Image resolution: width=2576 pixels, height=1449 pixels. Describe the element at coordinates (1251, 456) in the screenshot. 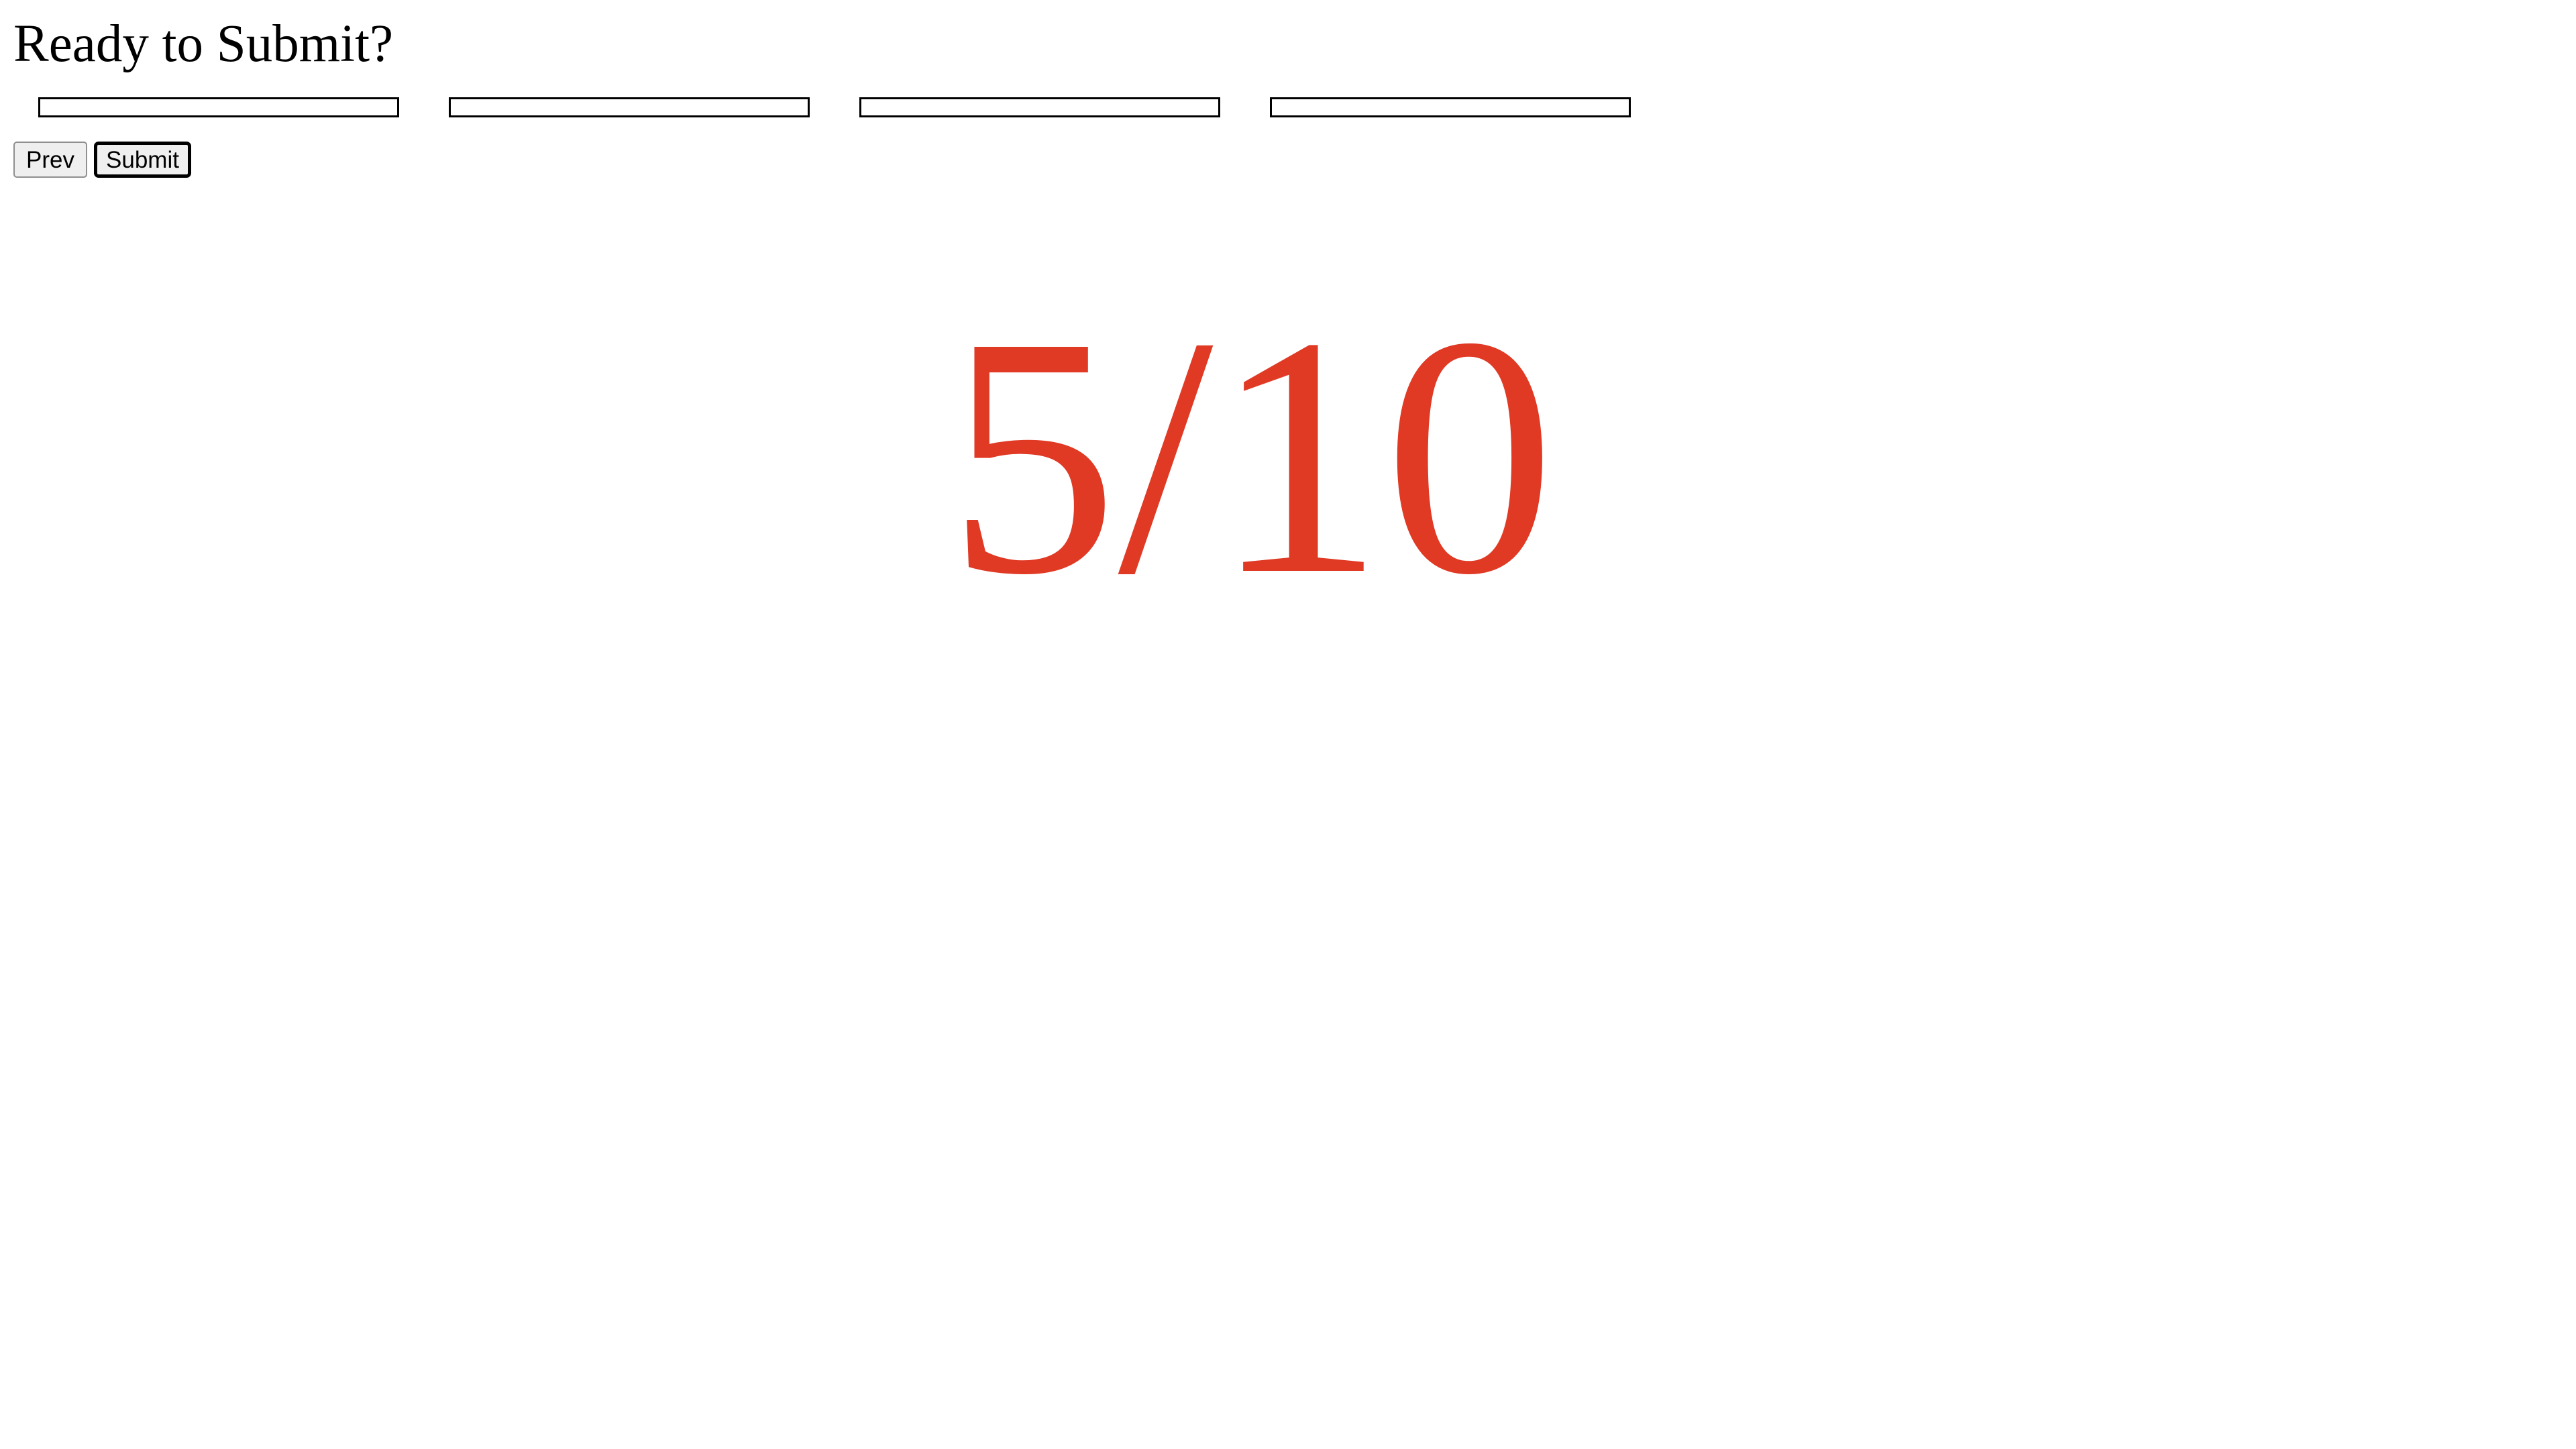

I see `score-display: 5/10` at that location.